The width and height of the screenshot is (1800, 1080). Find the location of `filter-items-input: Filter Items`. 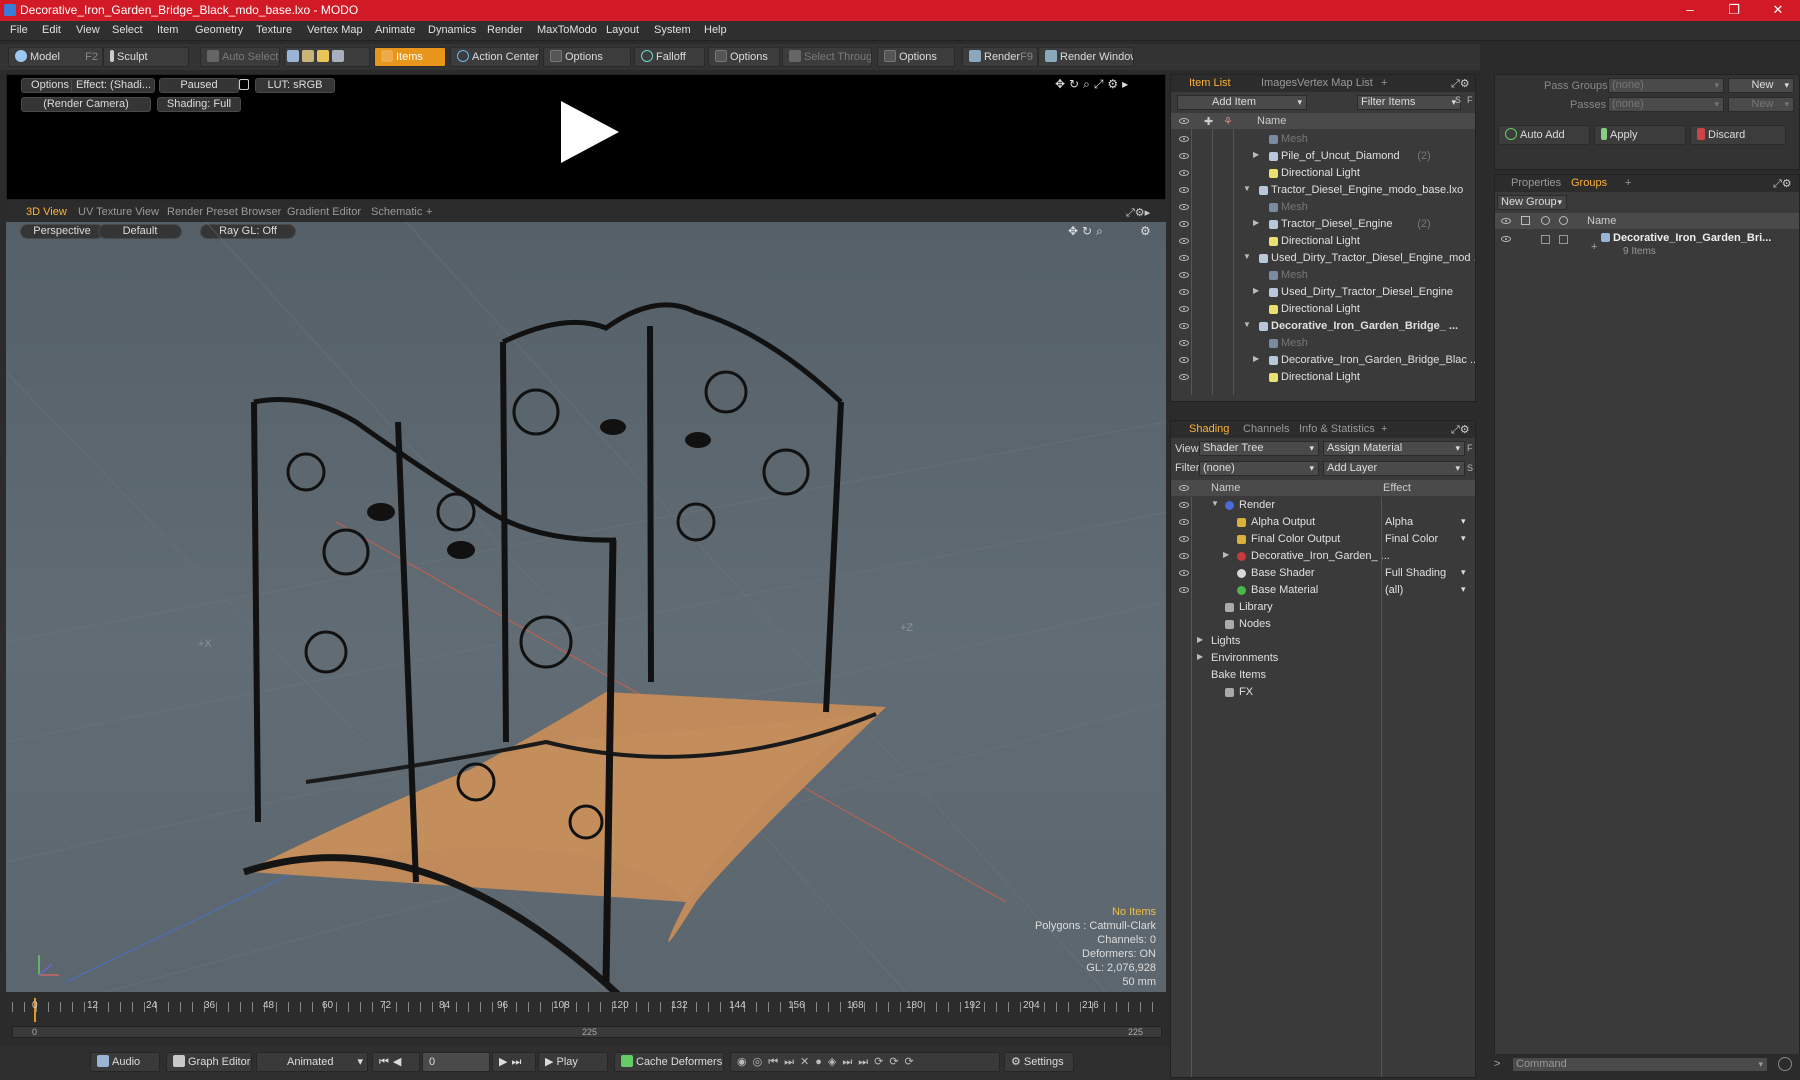

filter-items-input: Filter Items is located at coordinates (1409, 102).